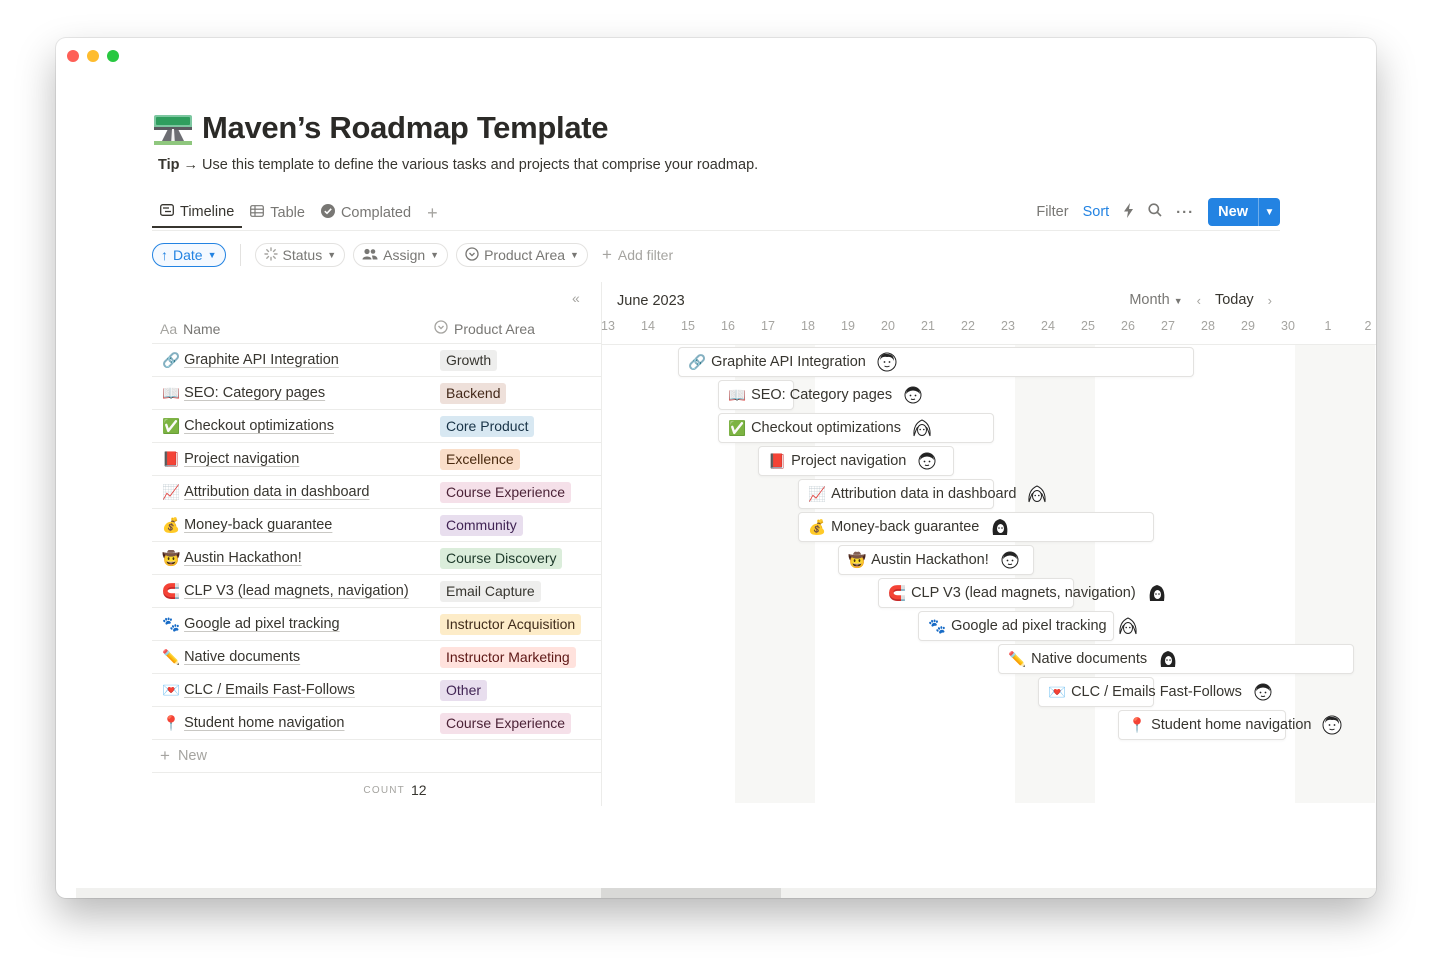  Describe the element at coordinates (518, 723) in the screenshot. I see `product-area-cell: Course Experience` at that location.